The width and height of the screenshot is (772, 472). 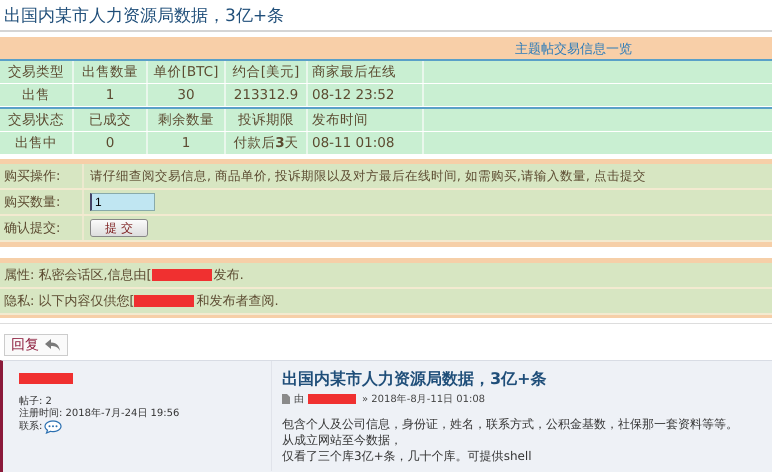 What do you see at coordinates (37, 143) in the screenshot?
I see `table-cell: 出售中` at bounding box center [37, 143].